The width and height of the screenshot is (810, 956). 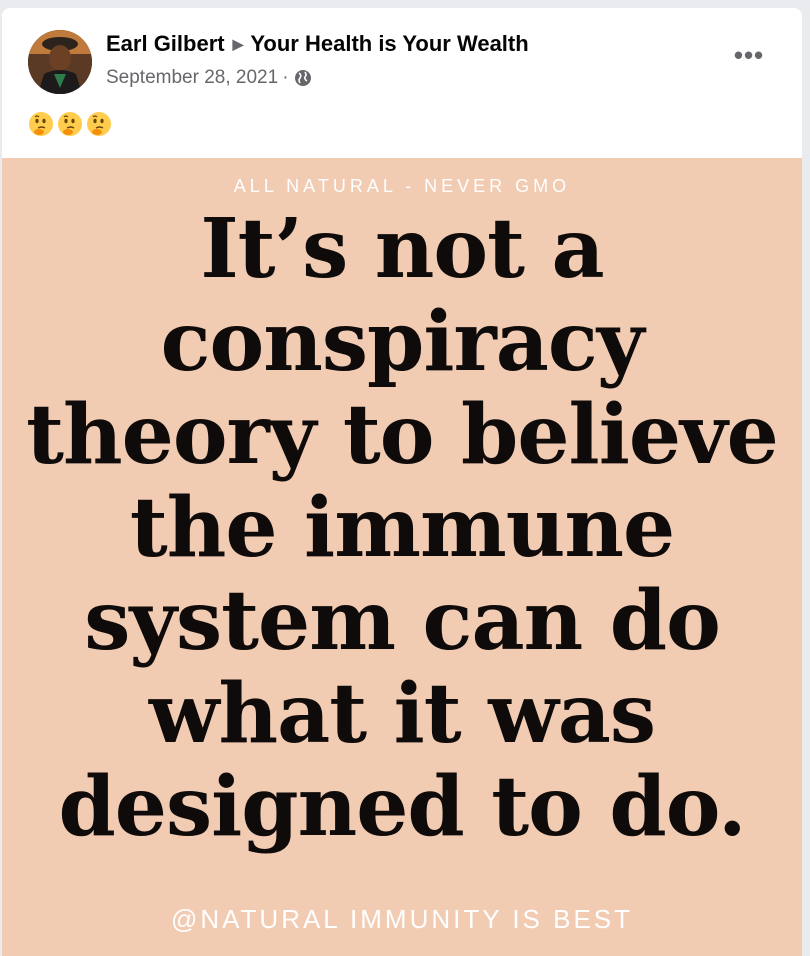 I want to click on quote-line: what it was, so click(x=402, y=714).